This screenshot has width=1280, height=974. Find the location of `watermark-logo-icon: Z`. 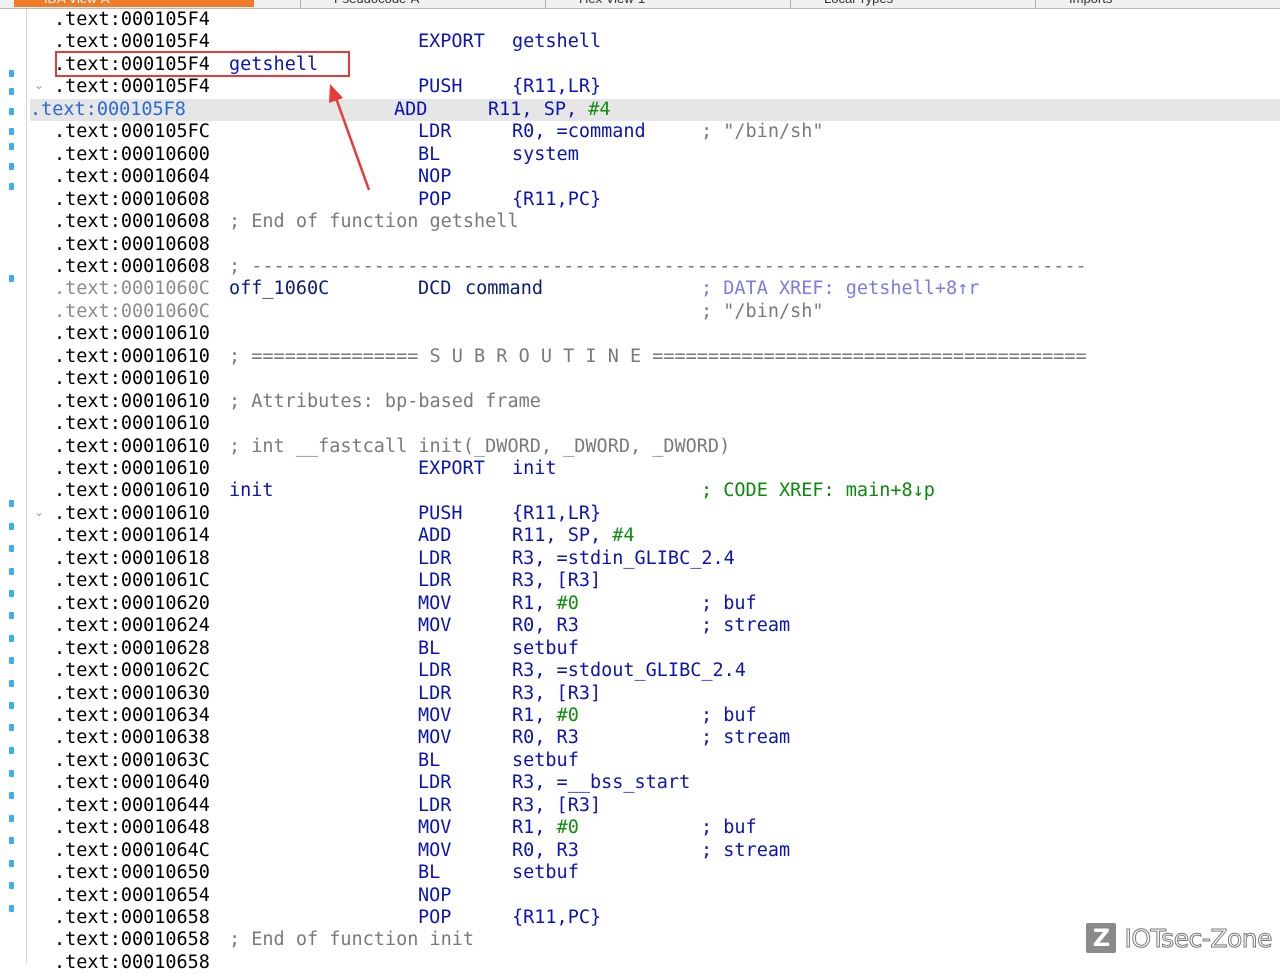

watermark-logo-icon: Z is located at coordinates (1101, 938).